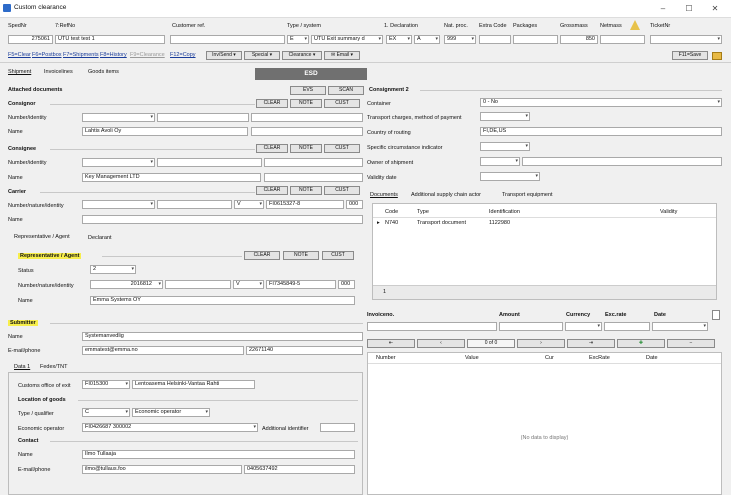 This screenshot has height=495, width=731. What do you see at coordinates (304, 350) in the screenshot?
I see `submitter-phone-field: 22671140` at bounding box center [304, 350].